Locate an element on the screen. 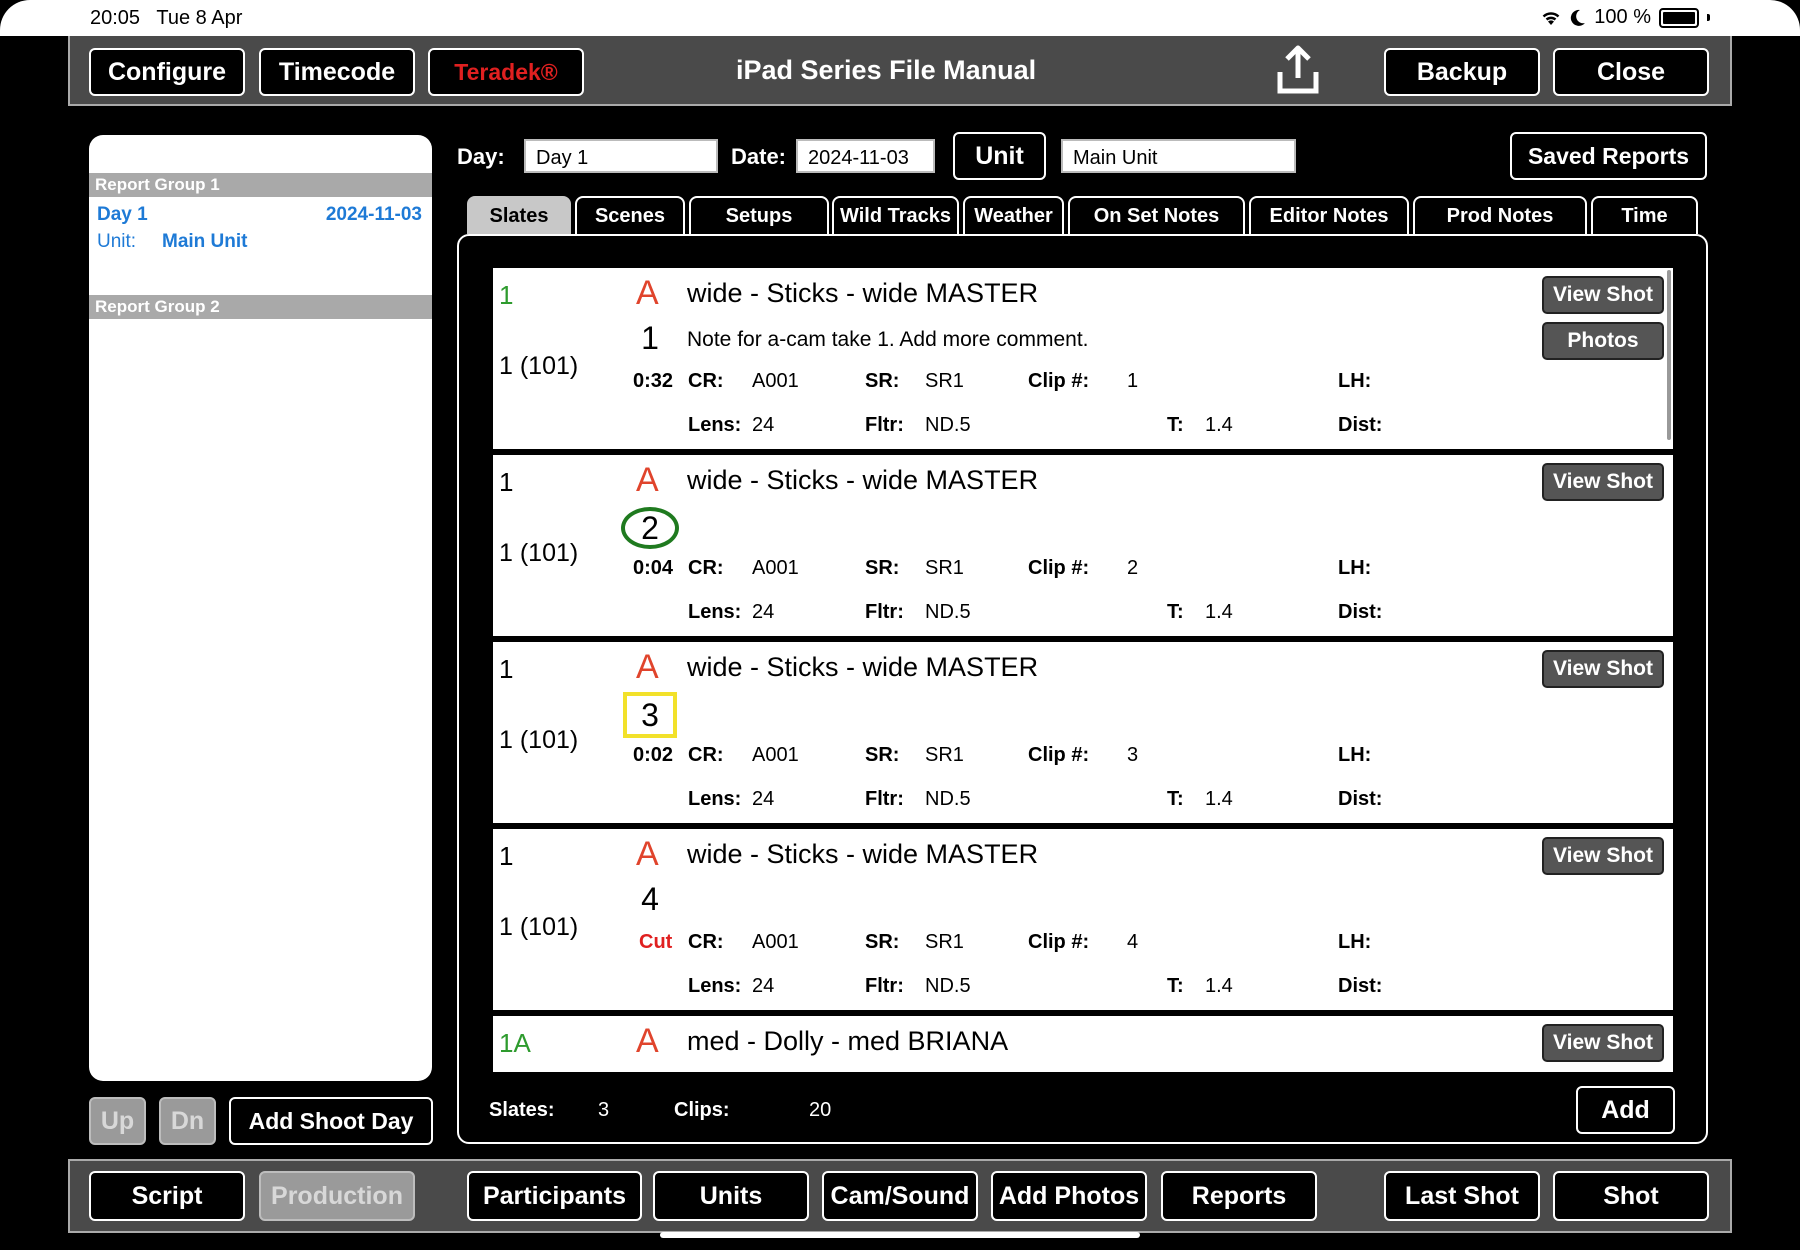 This screenshot has height=1250, width=1800. configure-button: Configure is located at coordinates (167, 72).